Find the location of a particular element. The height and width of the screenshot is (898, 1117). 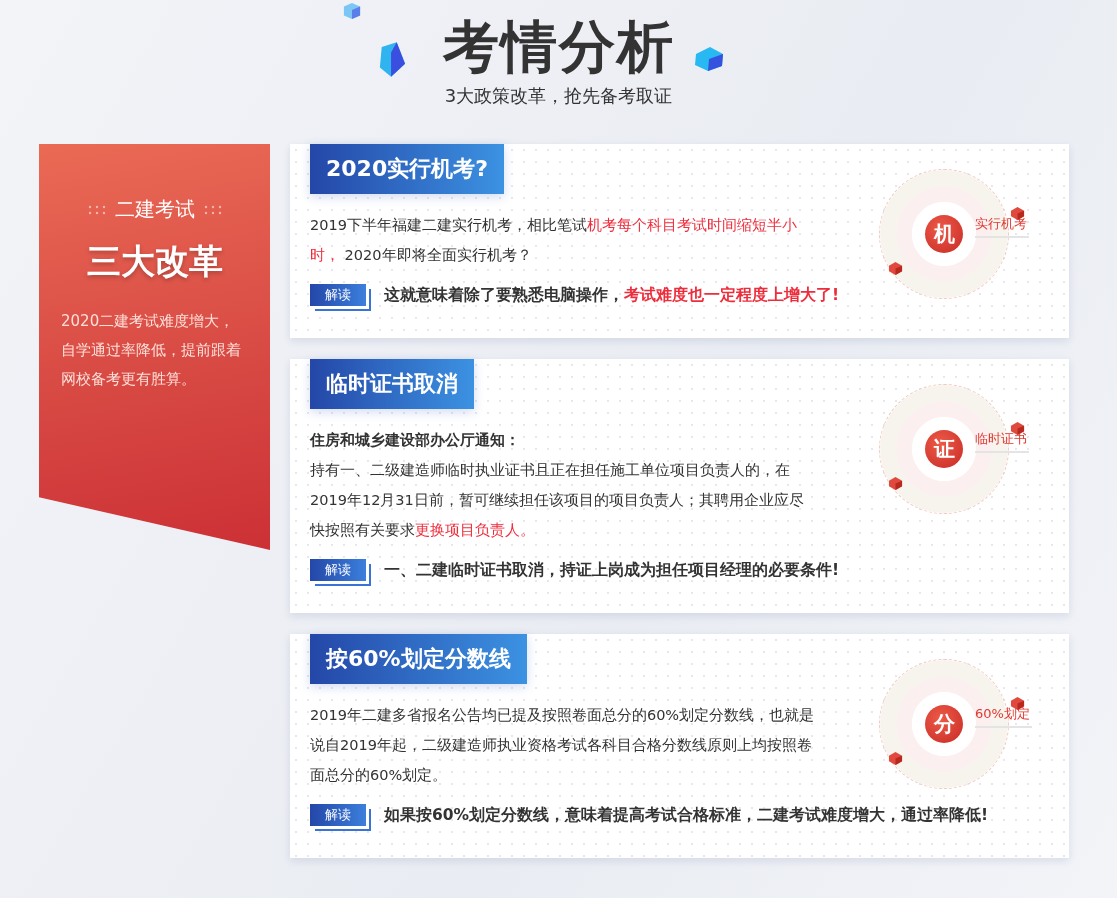

page-title: 考情分析 is located at coordinates (558, 47).